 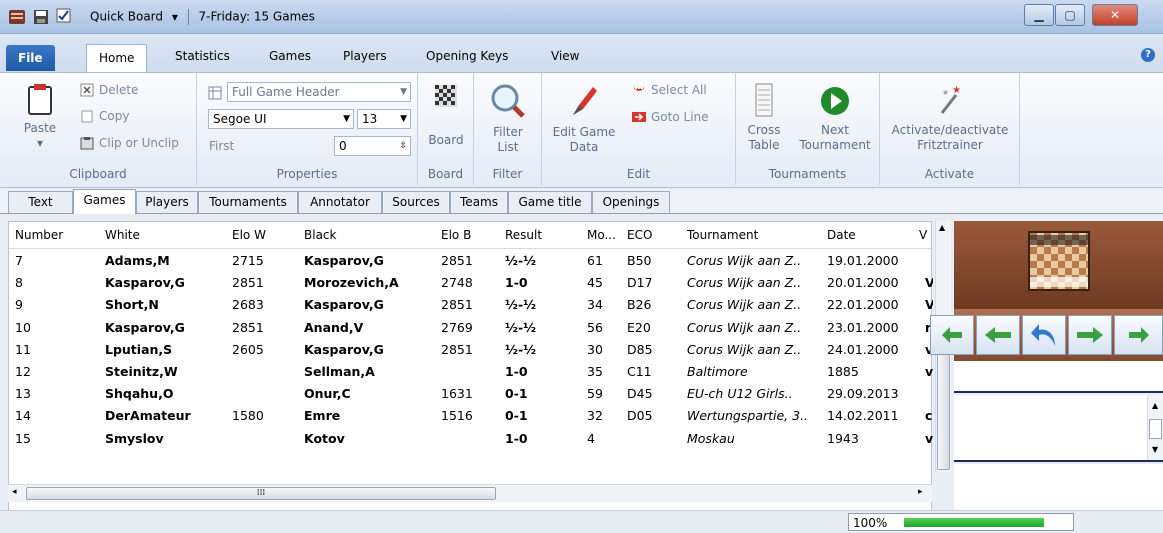 What do you see at coordinates (122, 235) in the screenshot?
I see `col-white: White` at bounding box center [122, 235].